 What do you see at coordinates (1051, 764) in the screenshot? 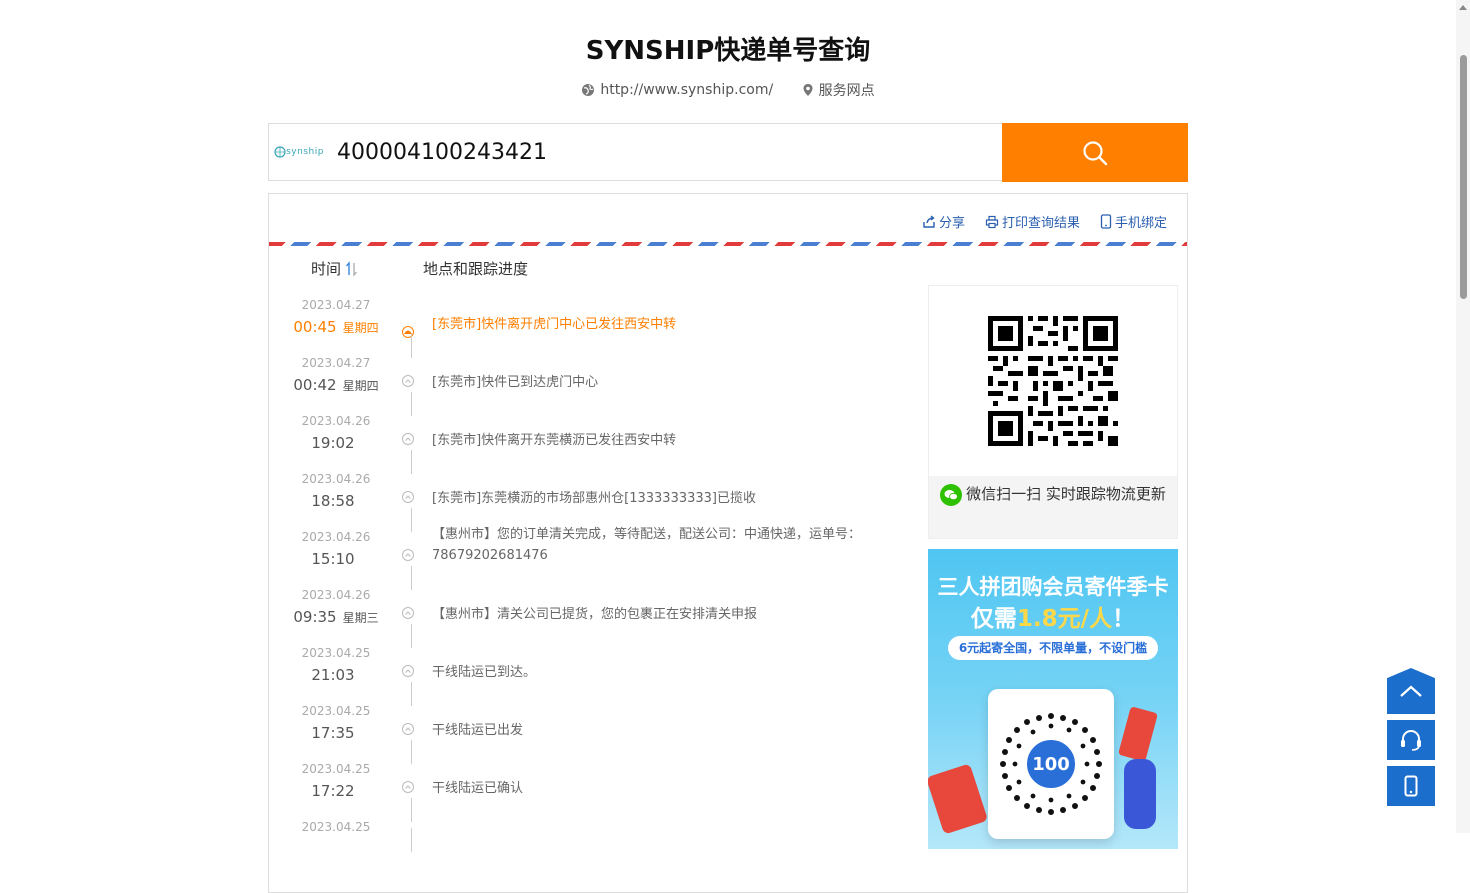
I see `mini-program-code-card: 100` at bounding box center [1051, 764].